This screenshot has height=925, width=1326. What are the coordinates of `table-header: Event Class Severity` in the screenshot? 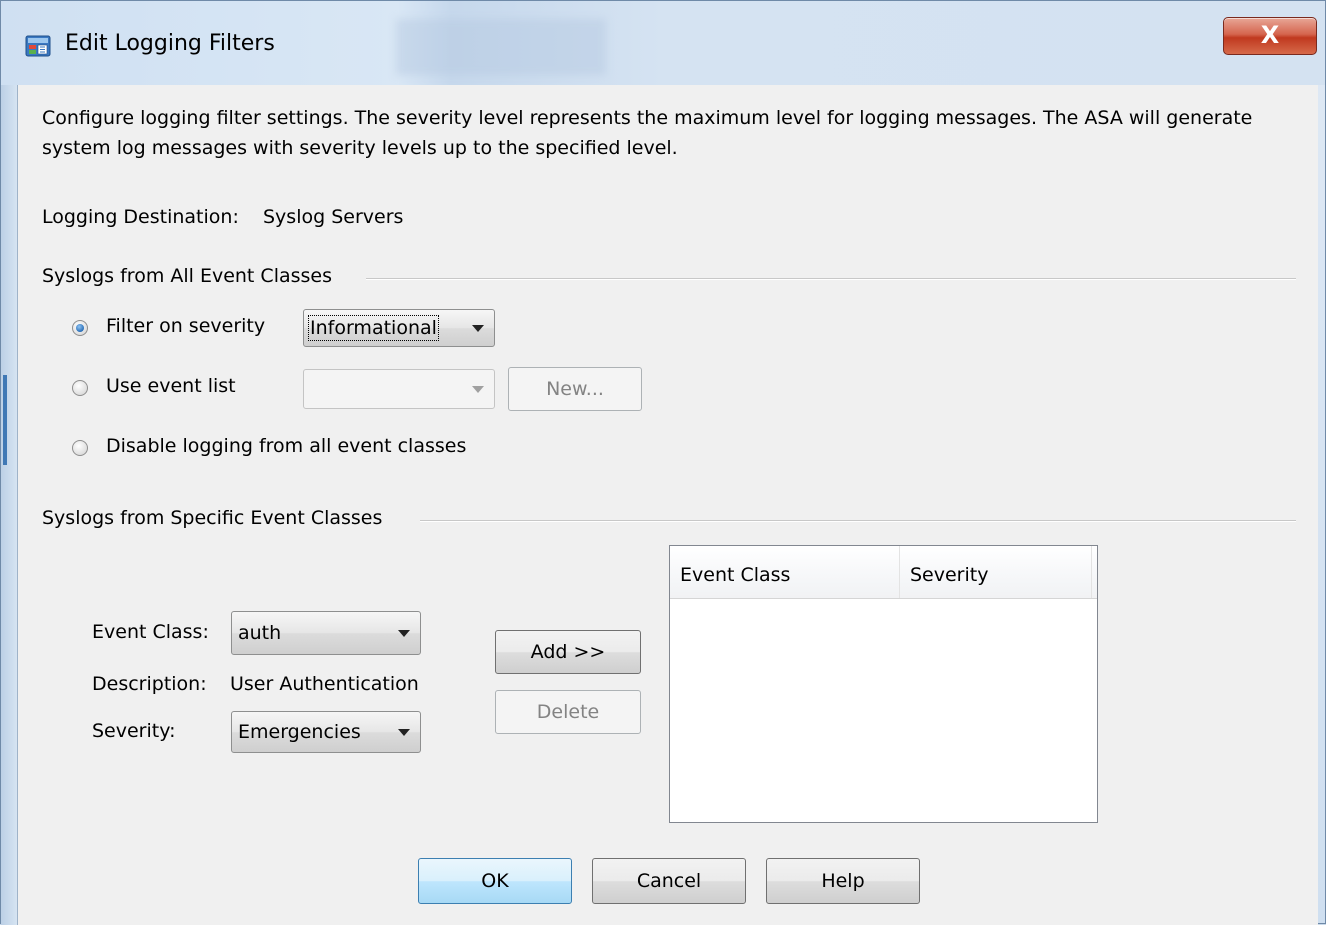 It's located at (883, 572).